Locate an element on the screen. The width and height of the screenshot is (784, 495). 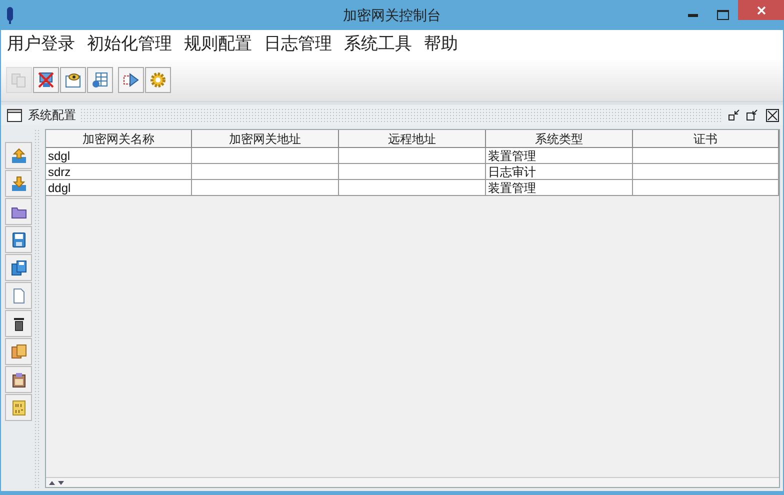
iconify-button is located at coordinates (734, 115).